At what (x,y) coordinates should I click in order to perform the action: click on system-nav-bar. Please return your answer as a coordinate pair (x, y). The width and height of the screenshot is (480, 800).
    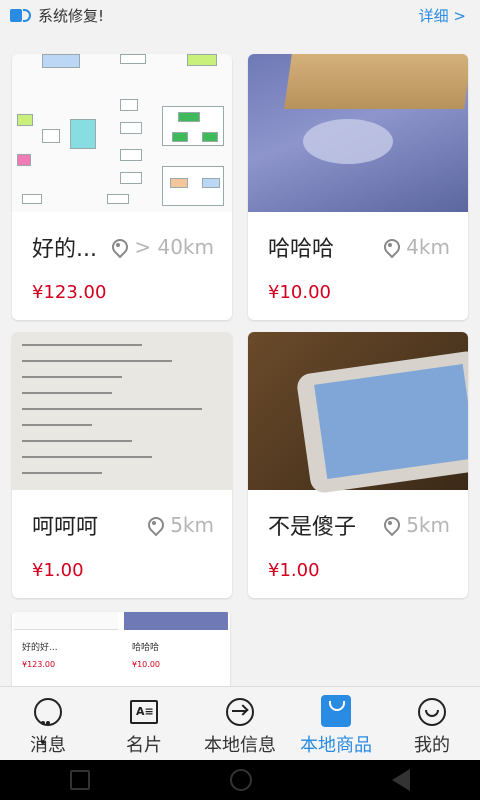
    Looking at the image, I should click on (240, 780).